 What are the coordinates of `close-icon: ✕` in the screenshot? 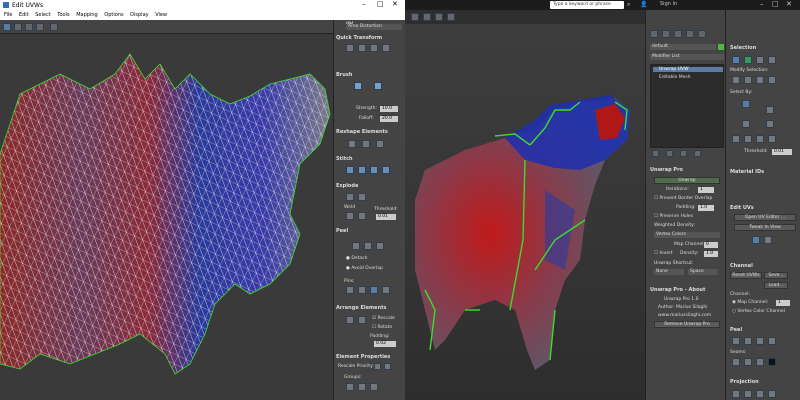 It's located at (789, 4).